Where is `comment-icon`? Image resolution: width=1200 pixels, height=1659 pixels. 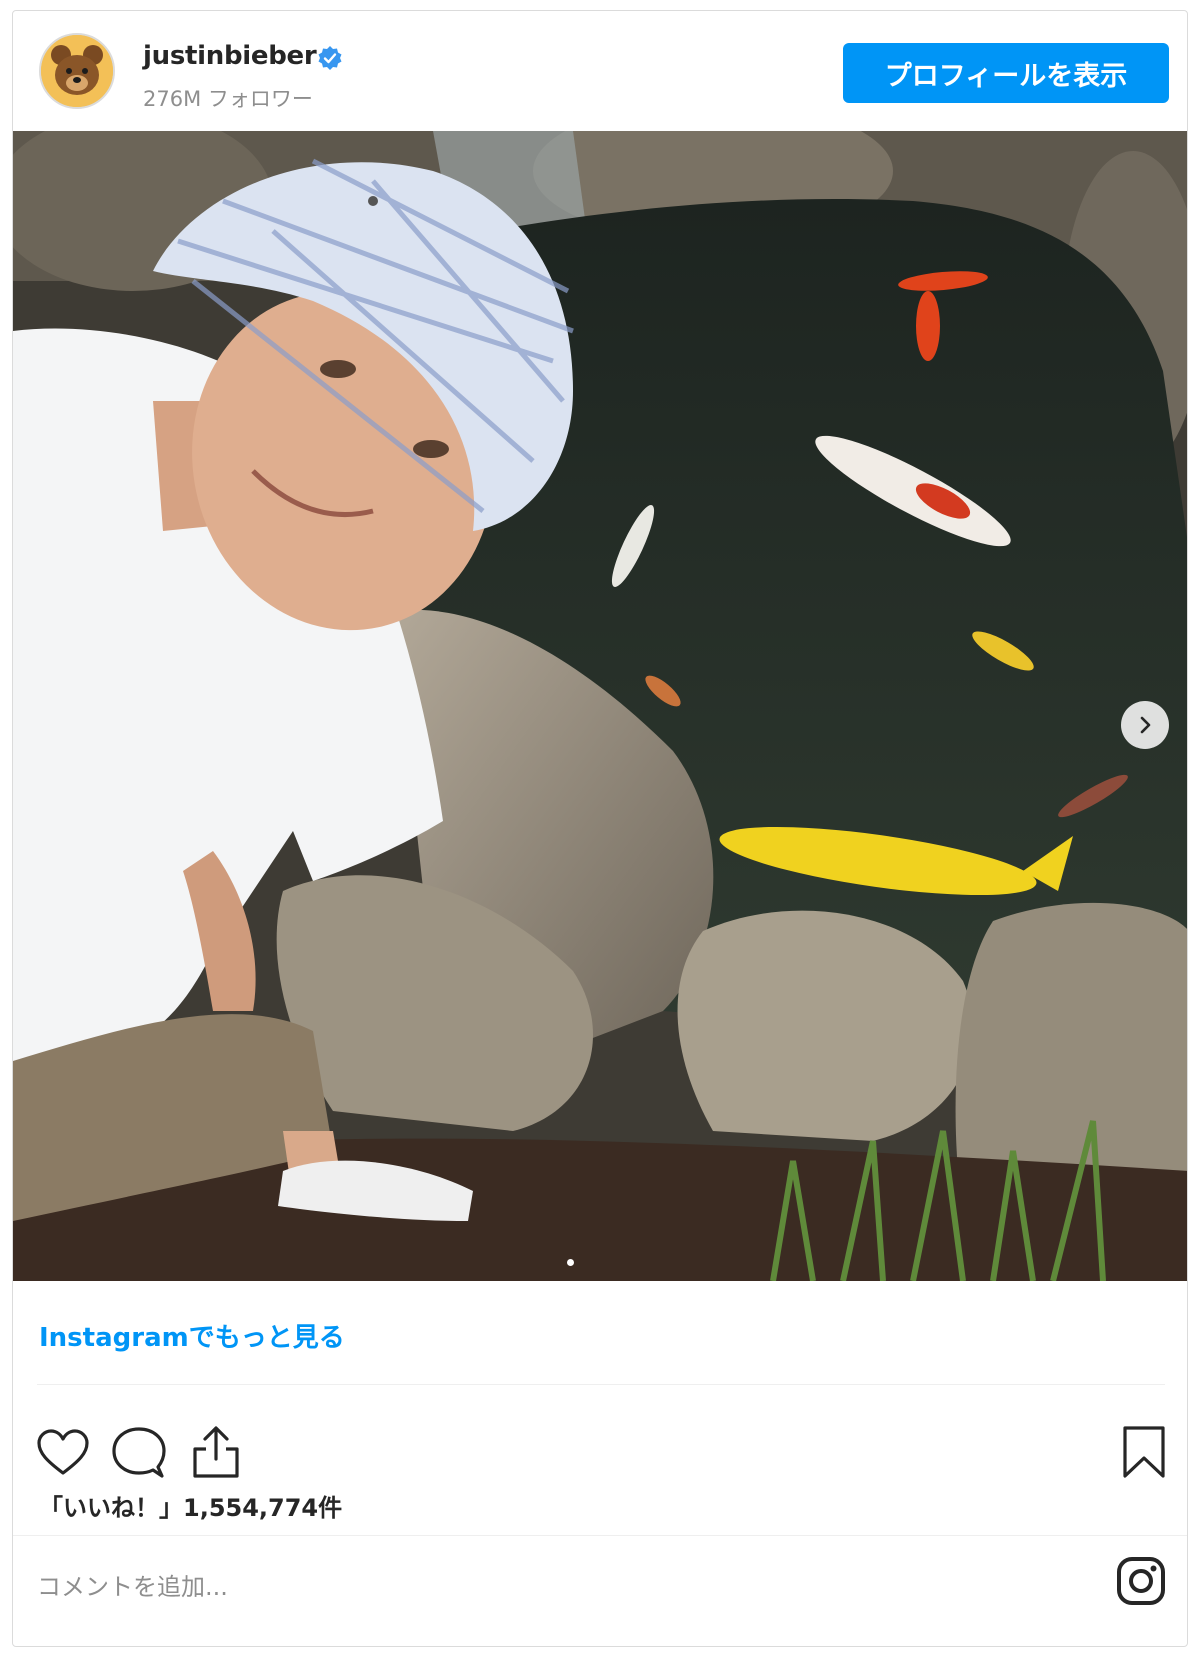 comment-icon is located at coordinates (139, 1453).